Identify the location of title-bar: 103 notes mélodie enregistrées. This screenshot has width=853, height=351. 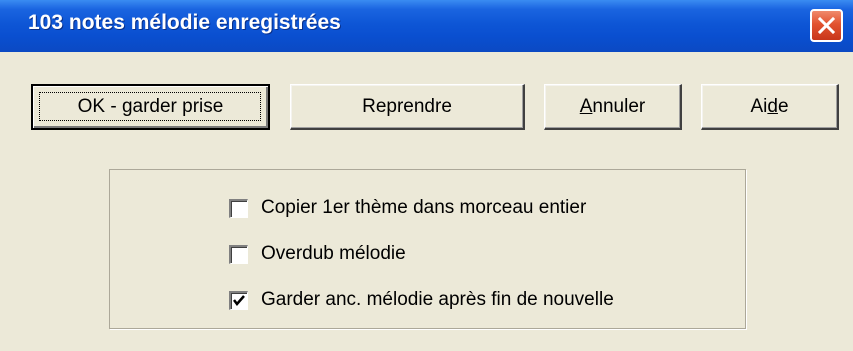
(426, 26).